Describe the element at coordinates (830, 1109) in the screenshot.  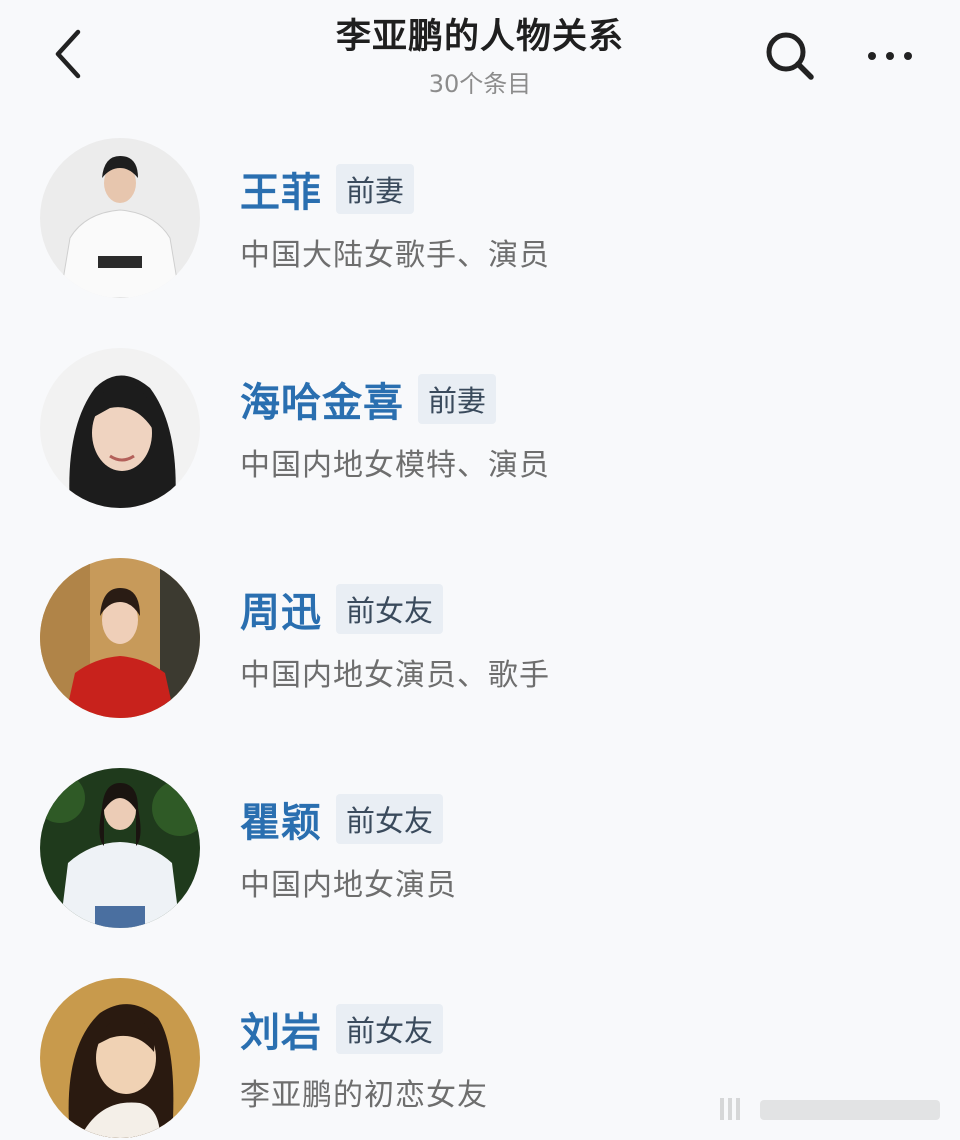
I see `watermark` at that location.